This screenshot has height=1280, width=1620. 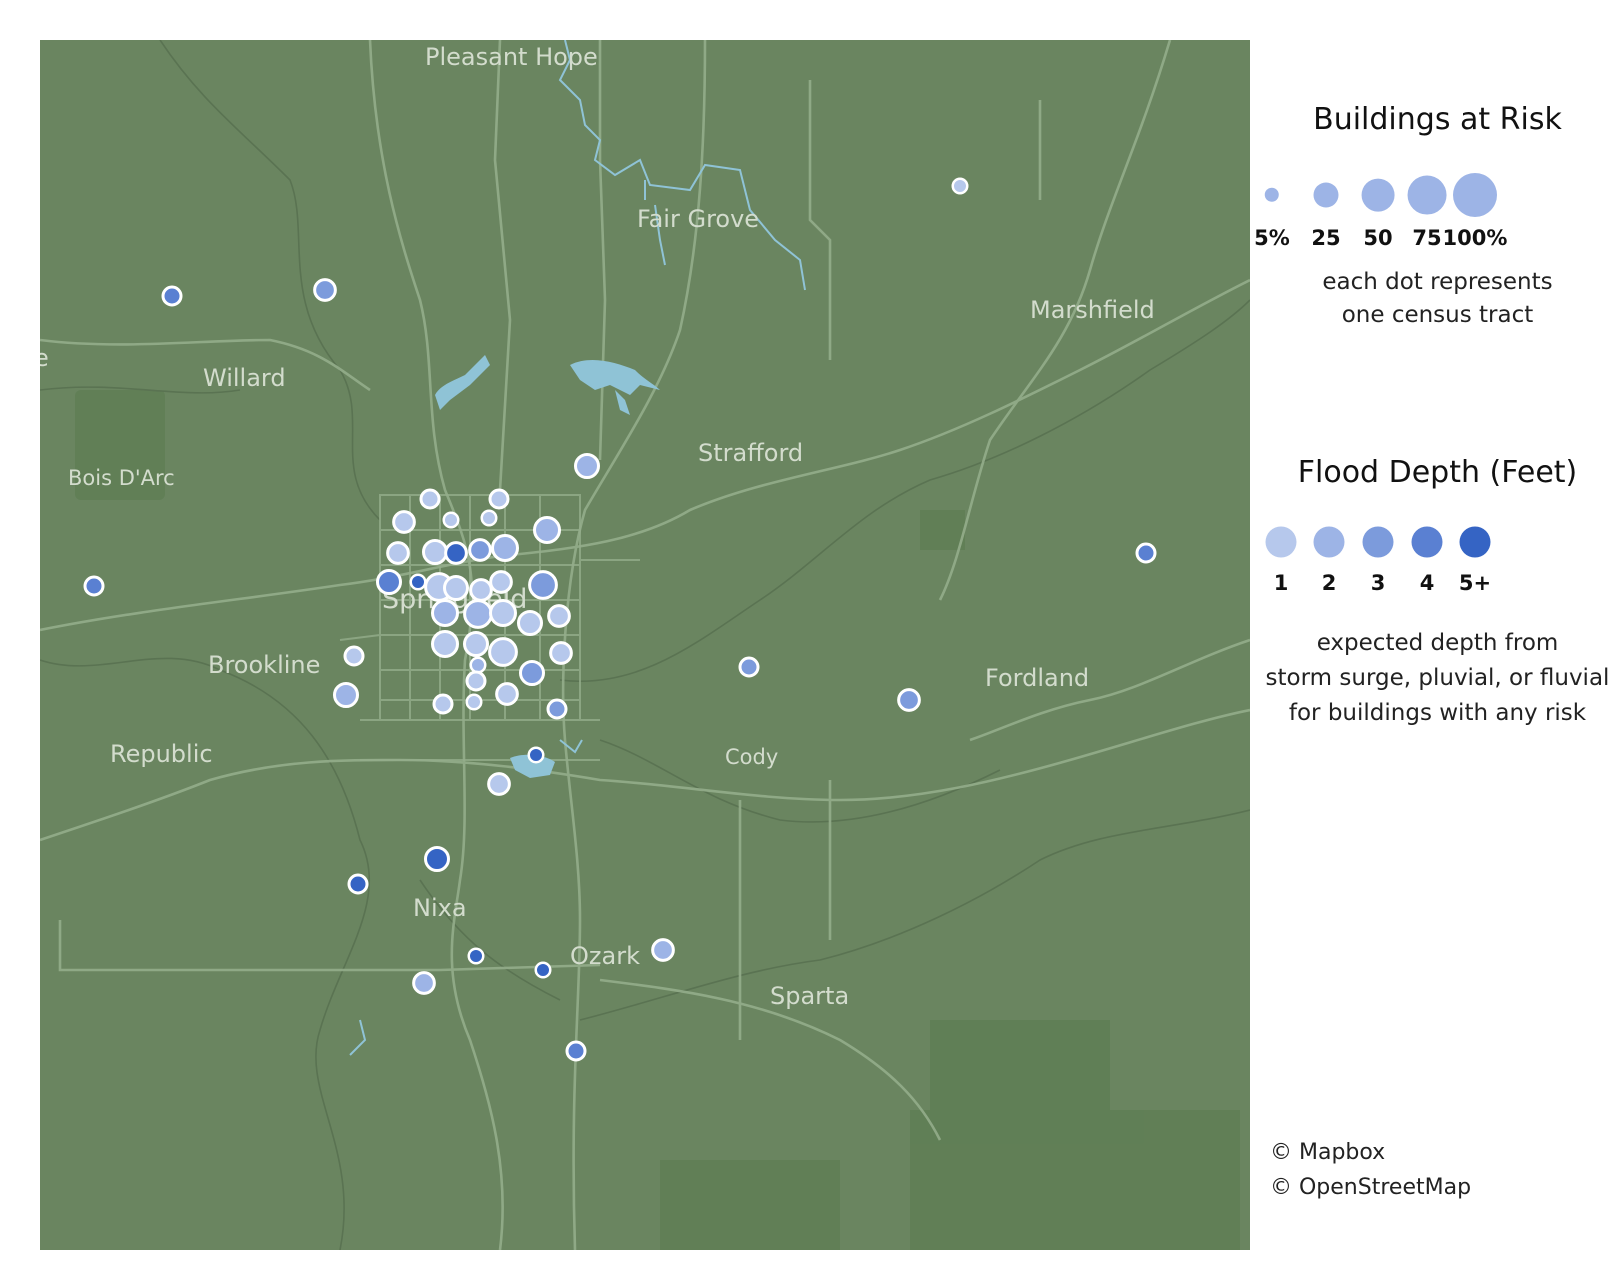 I want to click on size-legend-label: 50, so click(x=1378, y=238).